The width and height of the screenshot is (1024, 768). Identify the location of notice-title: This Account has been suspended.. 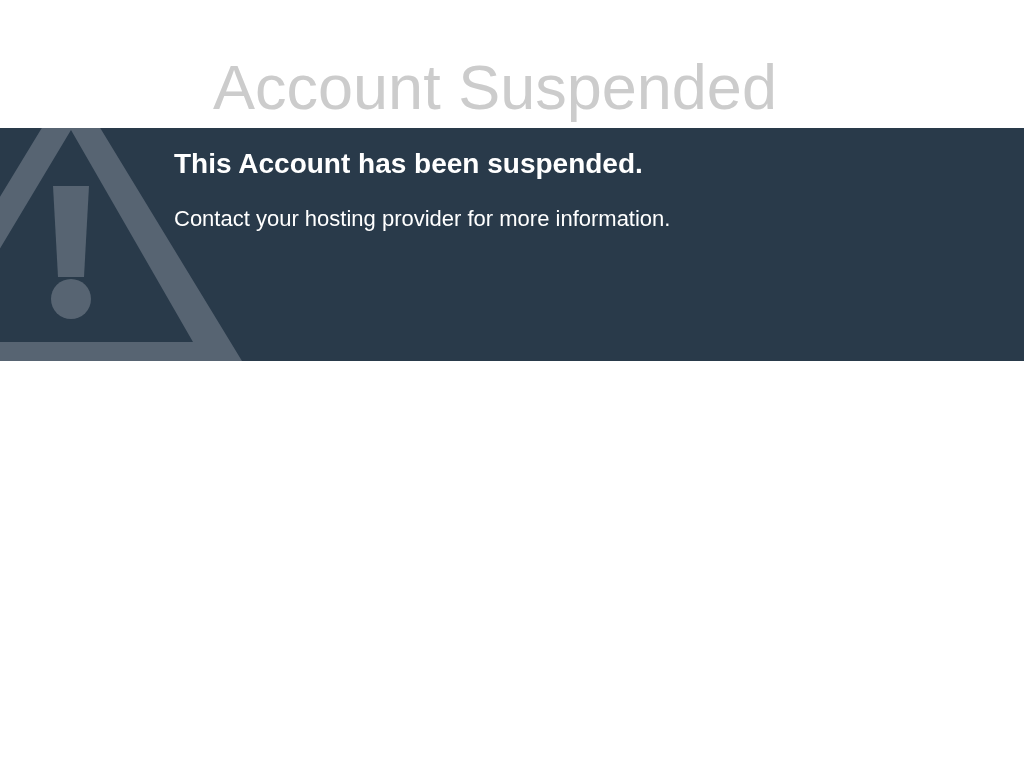
(408, 164).